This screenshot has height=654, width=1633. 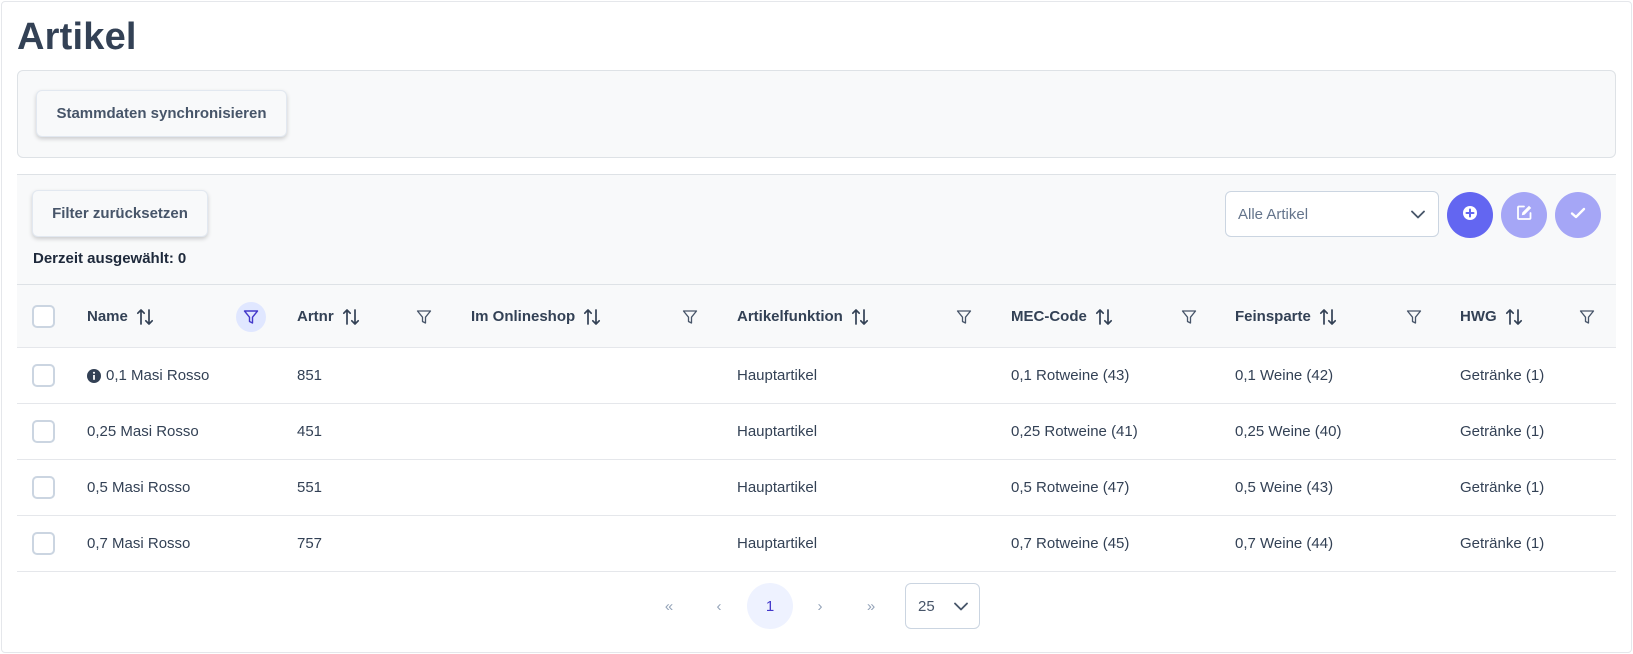 I want to click on column-header-feinsparte: Feinsparte, so click(x=1286, y=316).